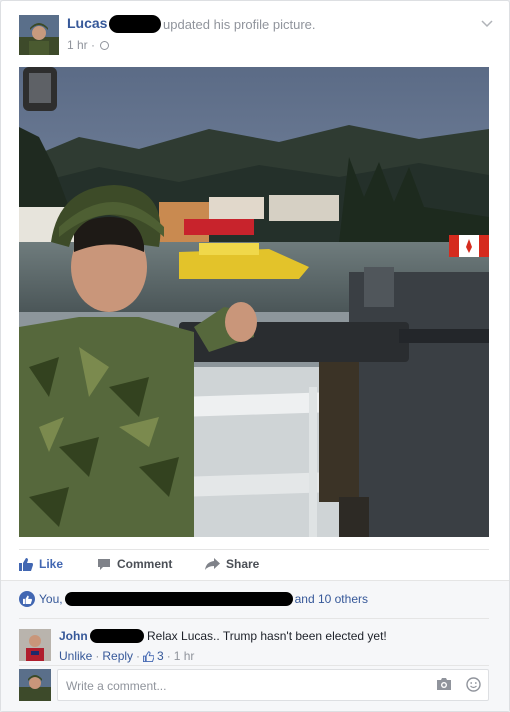 This screenshot has width=510, height=712. What do you see at coordinates (105, 45) in the screenshot?
I see `globe-icon` at bounding box center [105, 45].